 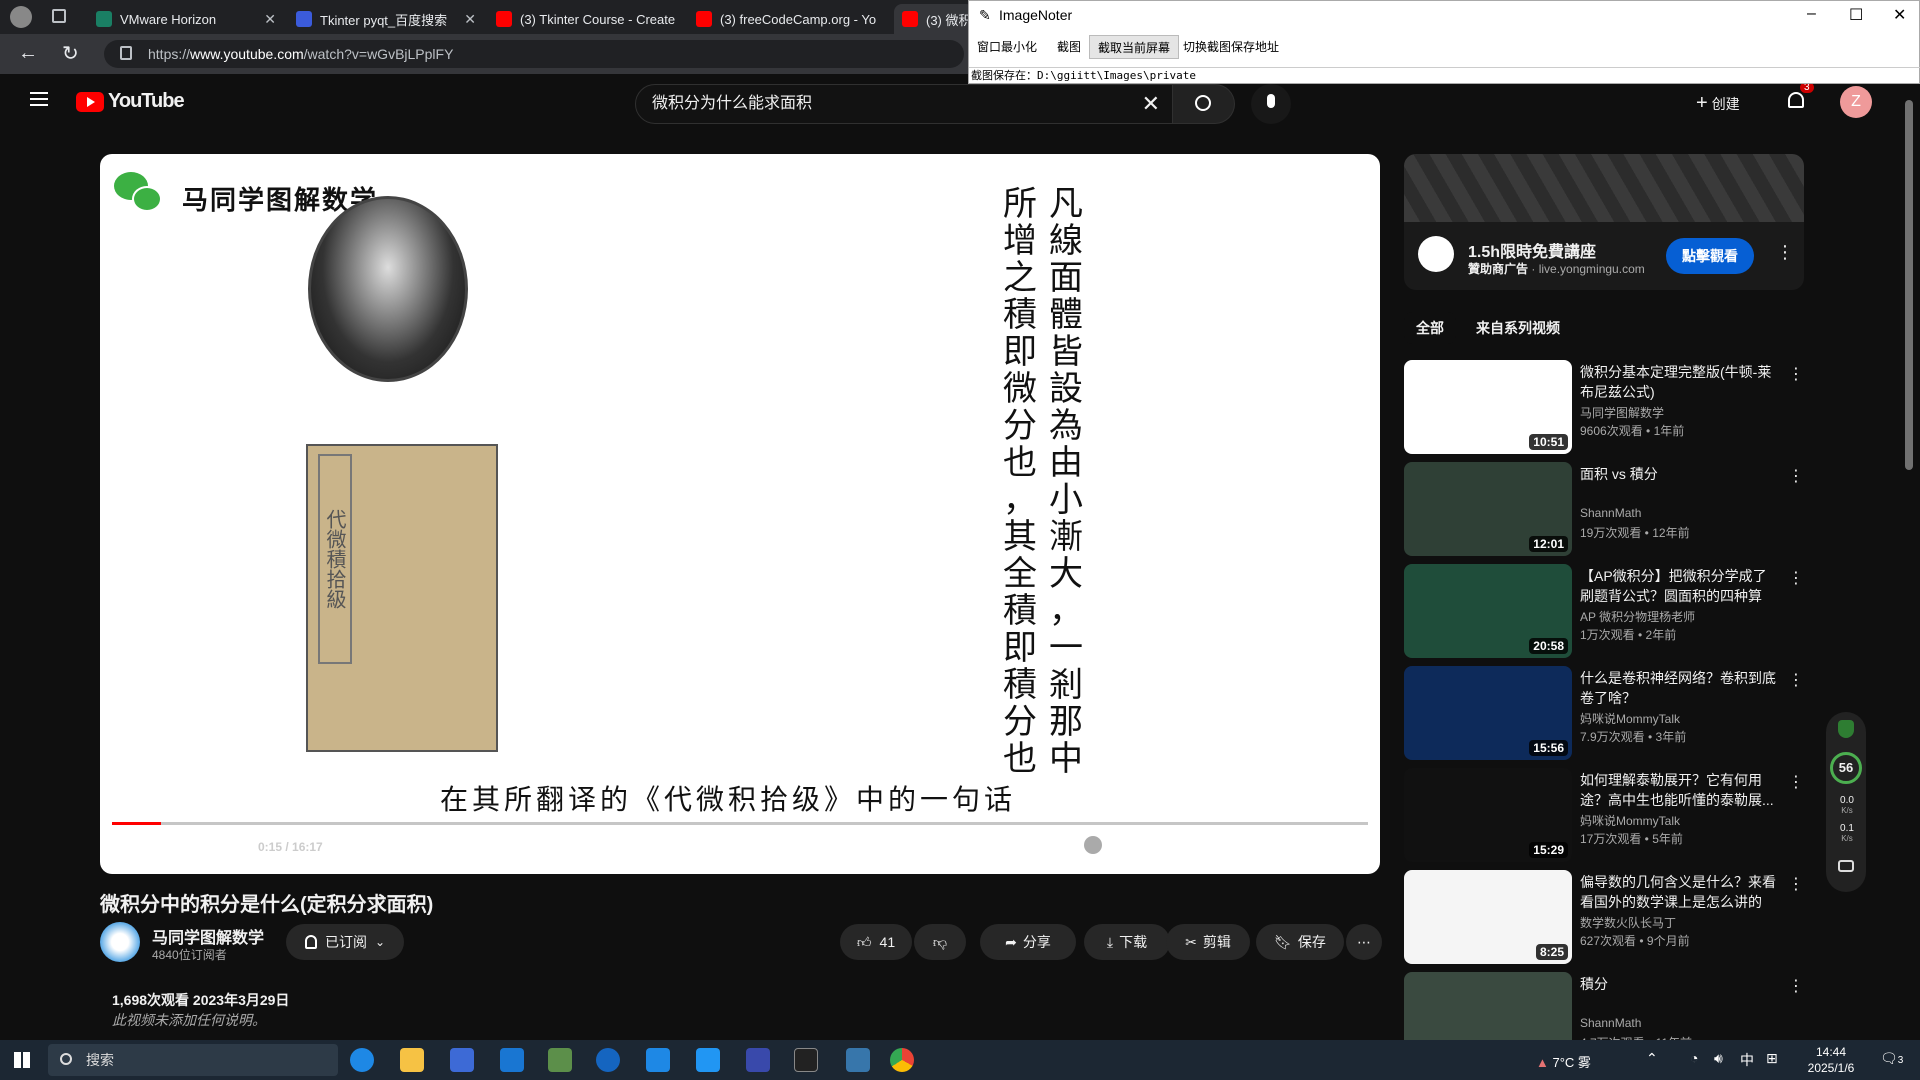 I want to click on search-input: 微积分为什么能求面积 ✕, so click(x=904, y=104).